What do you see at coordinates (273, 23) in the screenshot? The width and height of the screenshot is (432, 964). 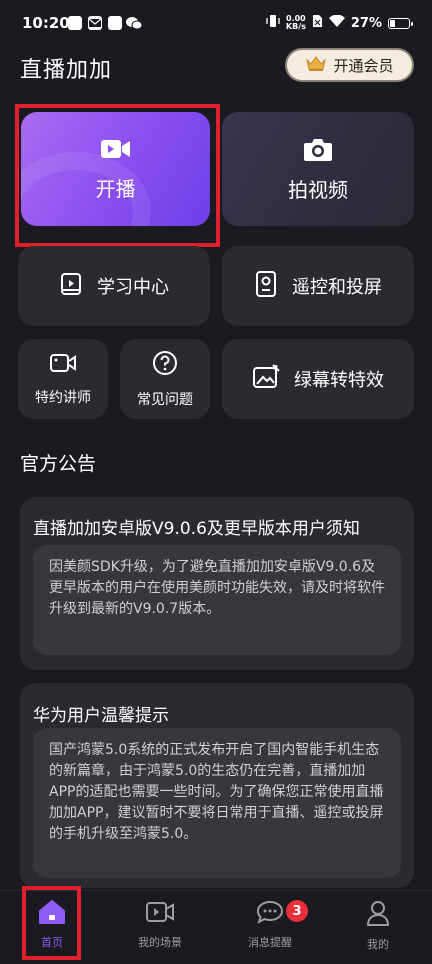 I see `vibrate-icon` at bounding box center [273, 23].